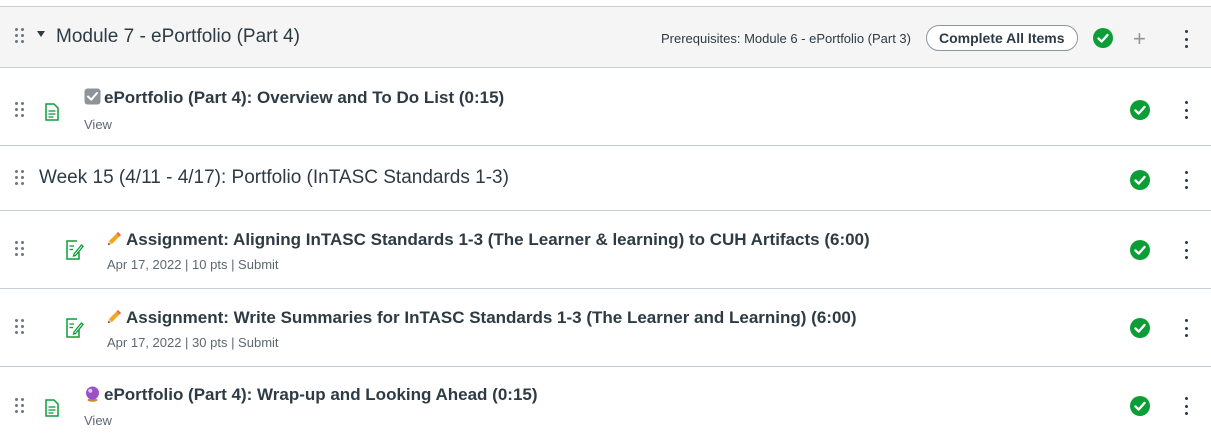 This screenshot has height=444, width=1211. I want to click on module-title: Module 7 - ePortfolio (Part 4), so click(178, 37).